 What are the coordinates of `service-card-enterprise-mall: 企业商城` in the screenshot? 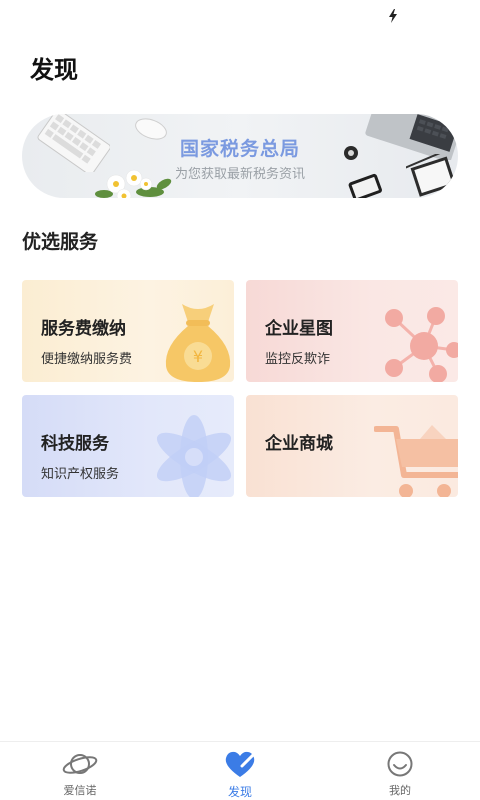 It's located at (352, 446).